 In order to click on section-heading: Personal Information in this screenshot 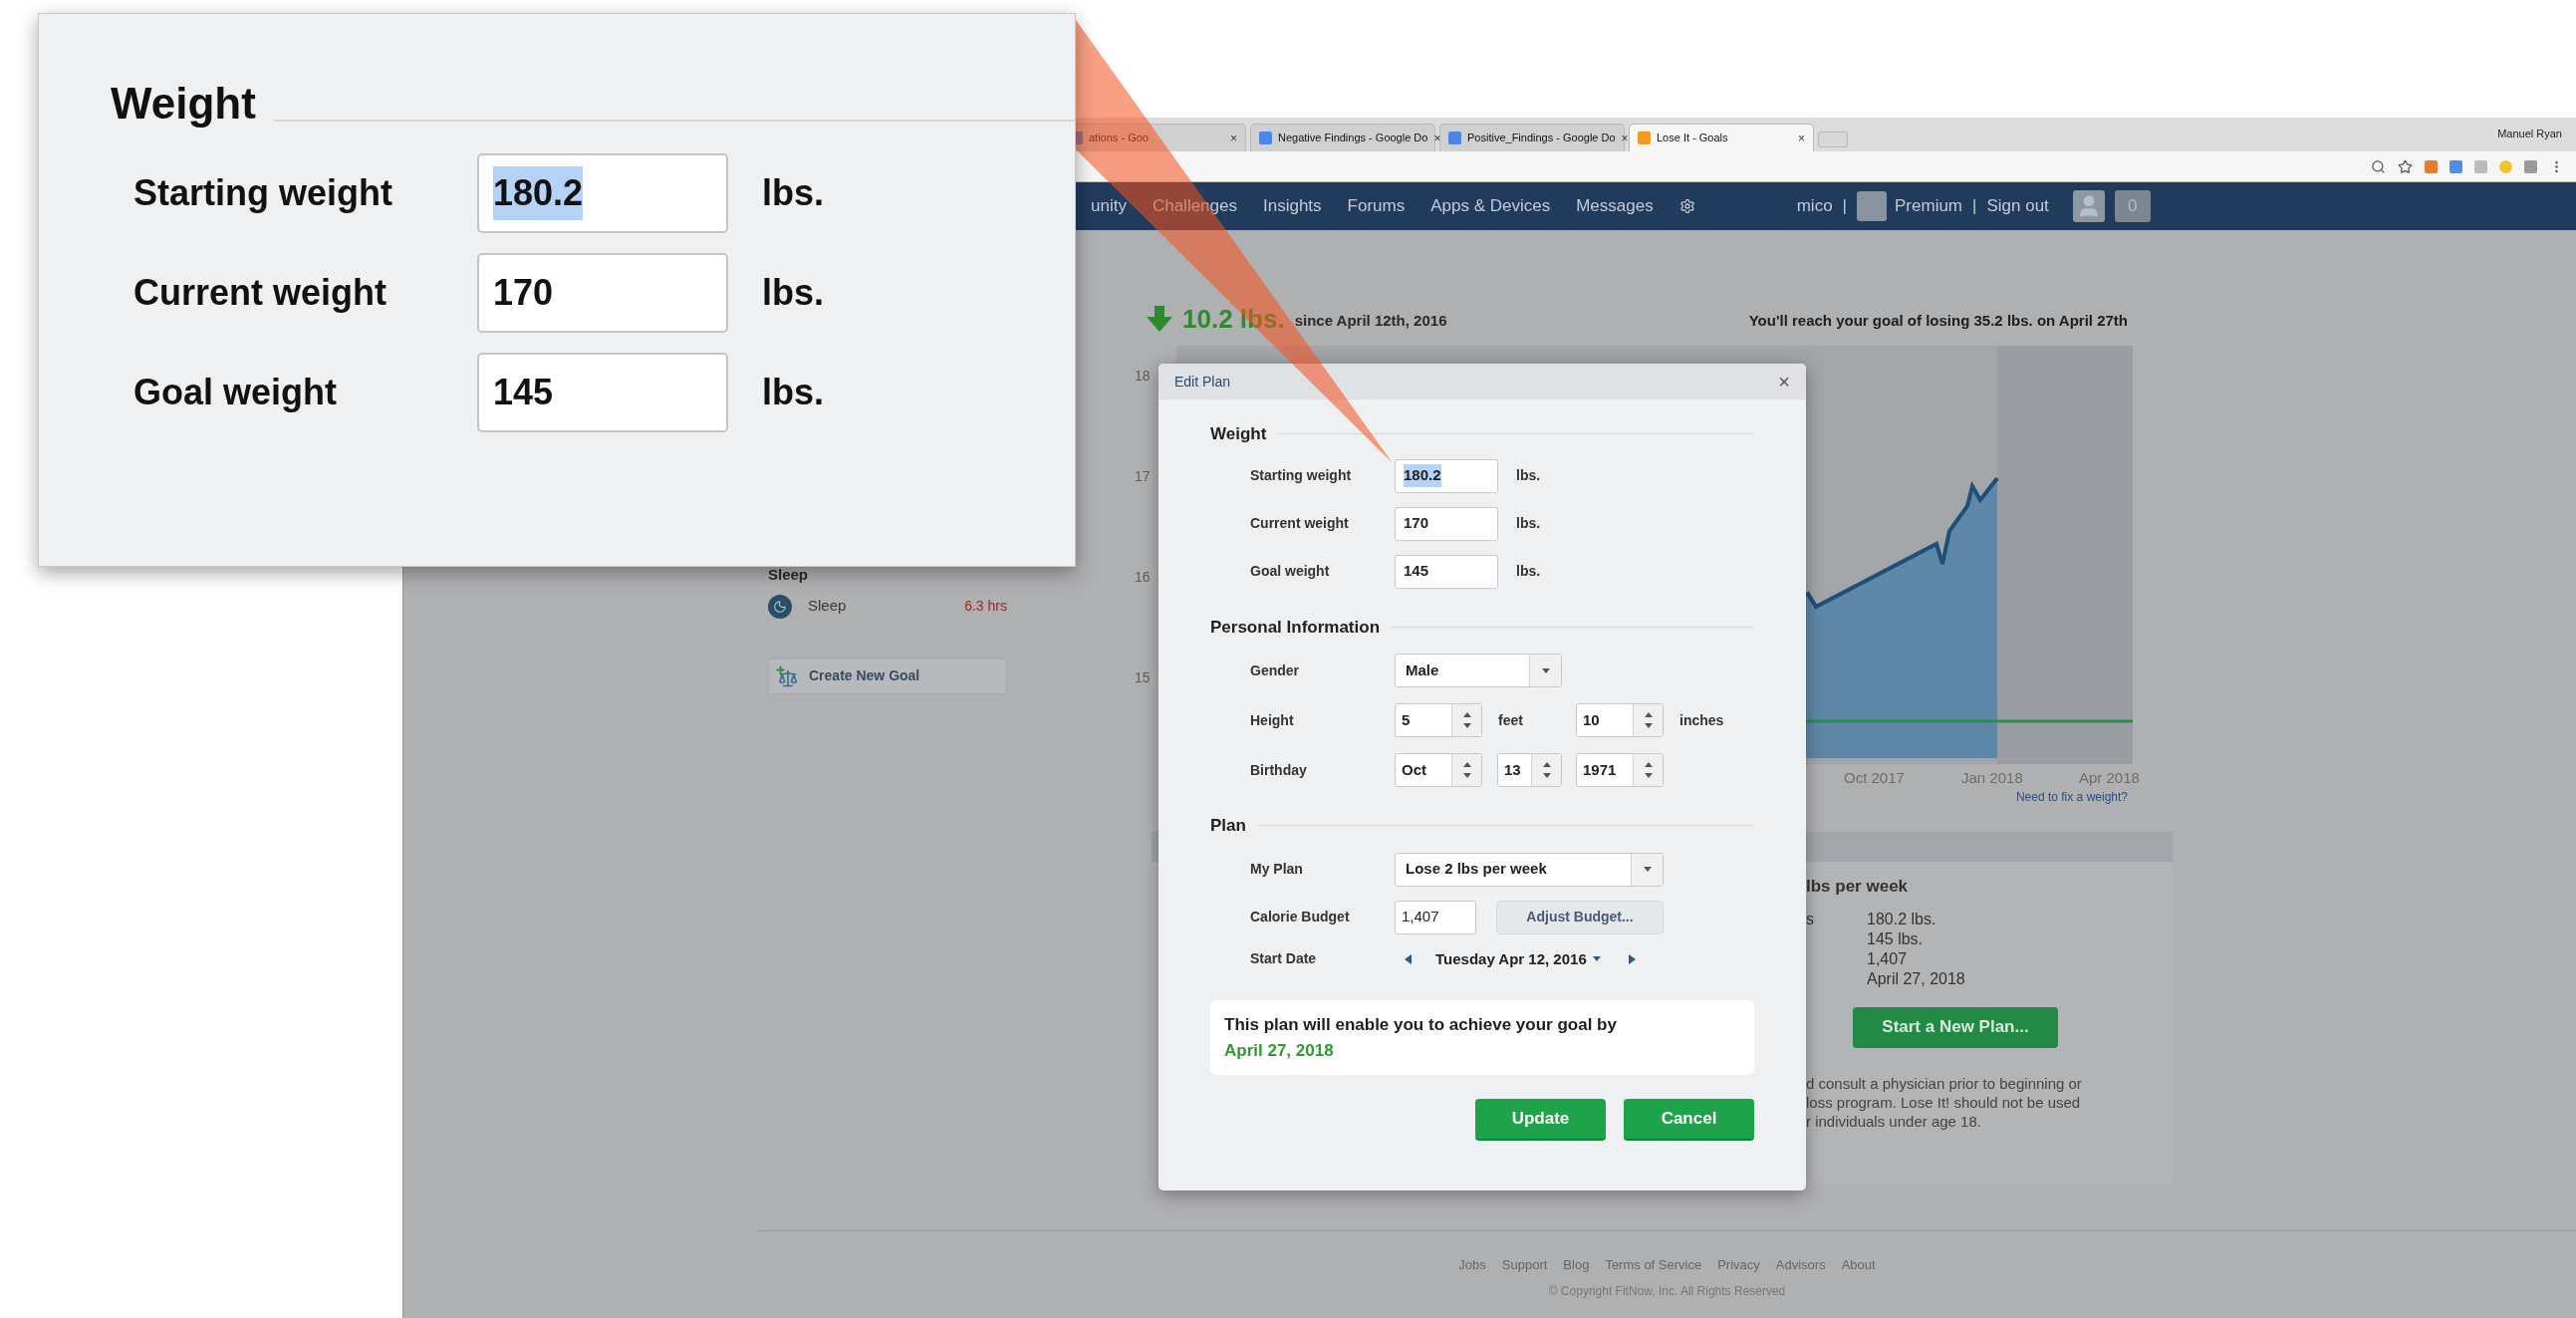, I will do `click(1295, 627)`.